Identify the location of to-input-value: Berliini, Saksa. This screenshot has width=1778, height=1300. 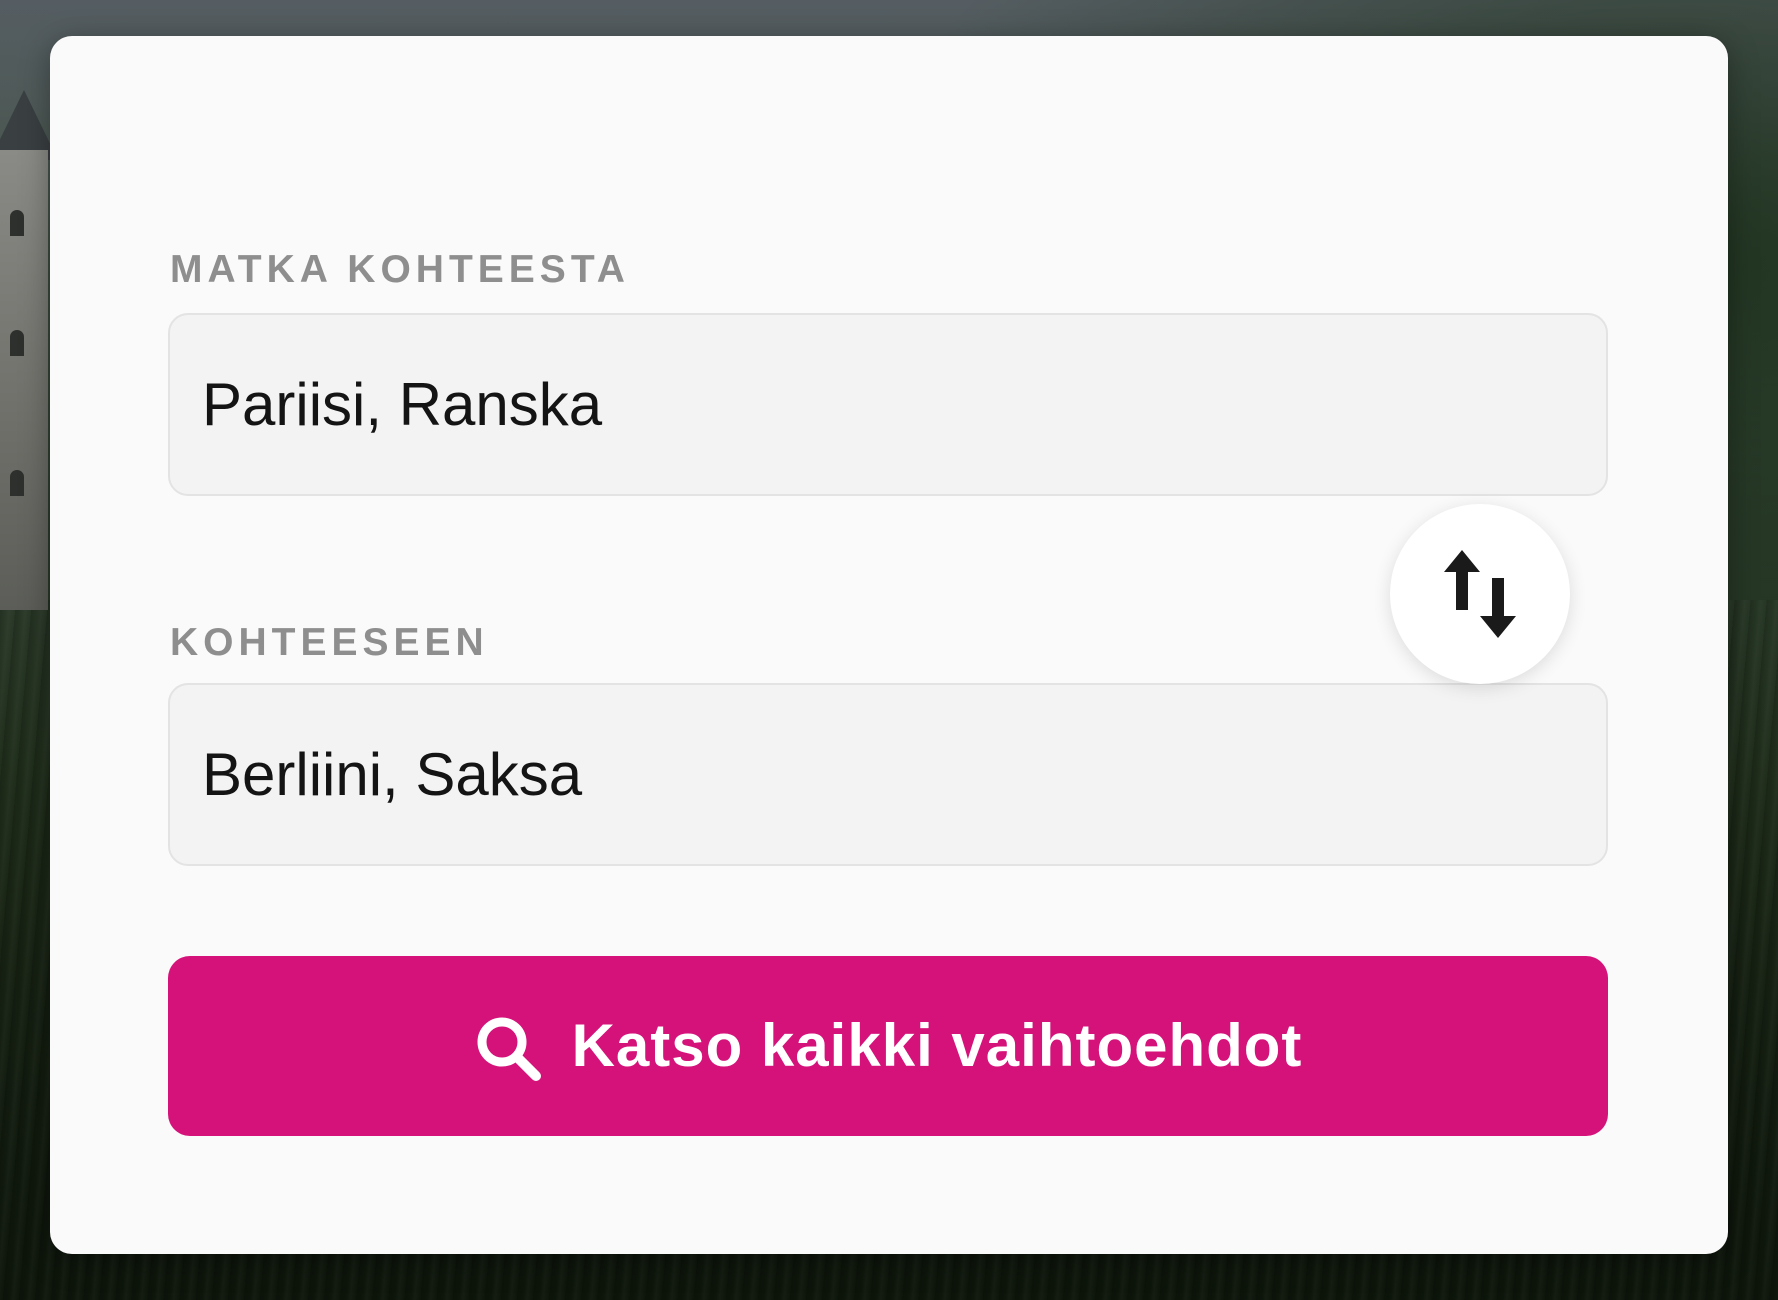
(392, 774).